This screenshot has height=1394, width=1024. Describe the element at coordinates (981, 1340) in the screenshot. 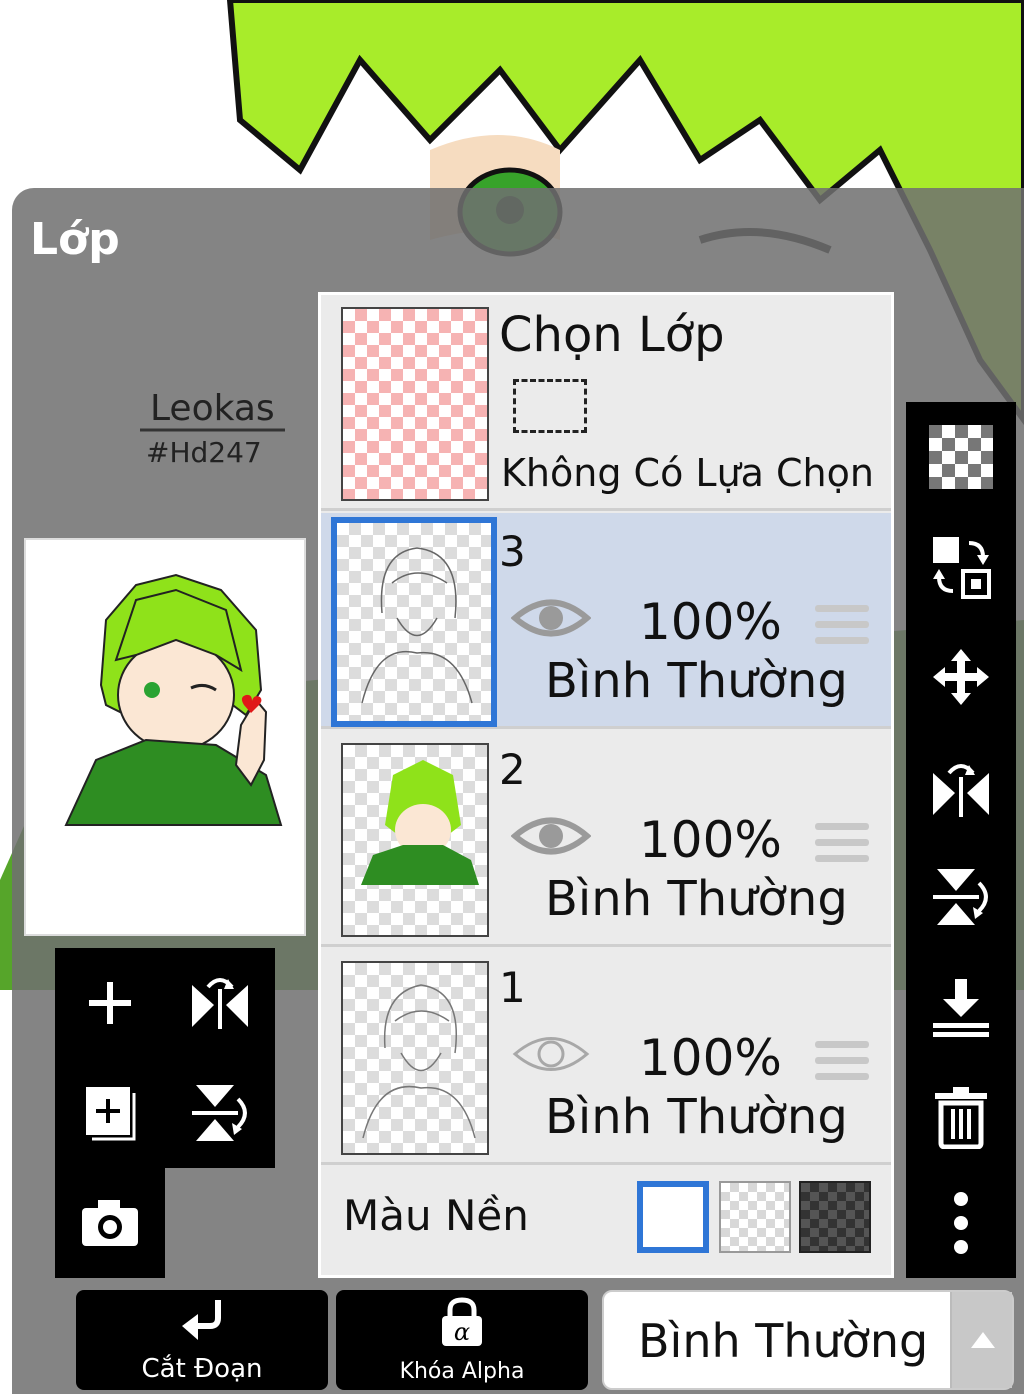

I see `dropdown-arrow-icon` at that location.